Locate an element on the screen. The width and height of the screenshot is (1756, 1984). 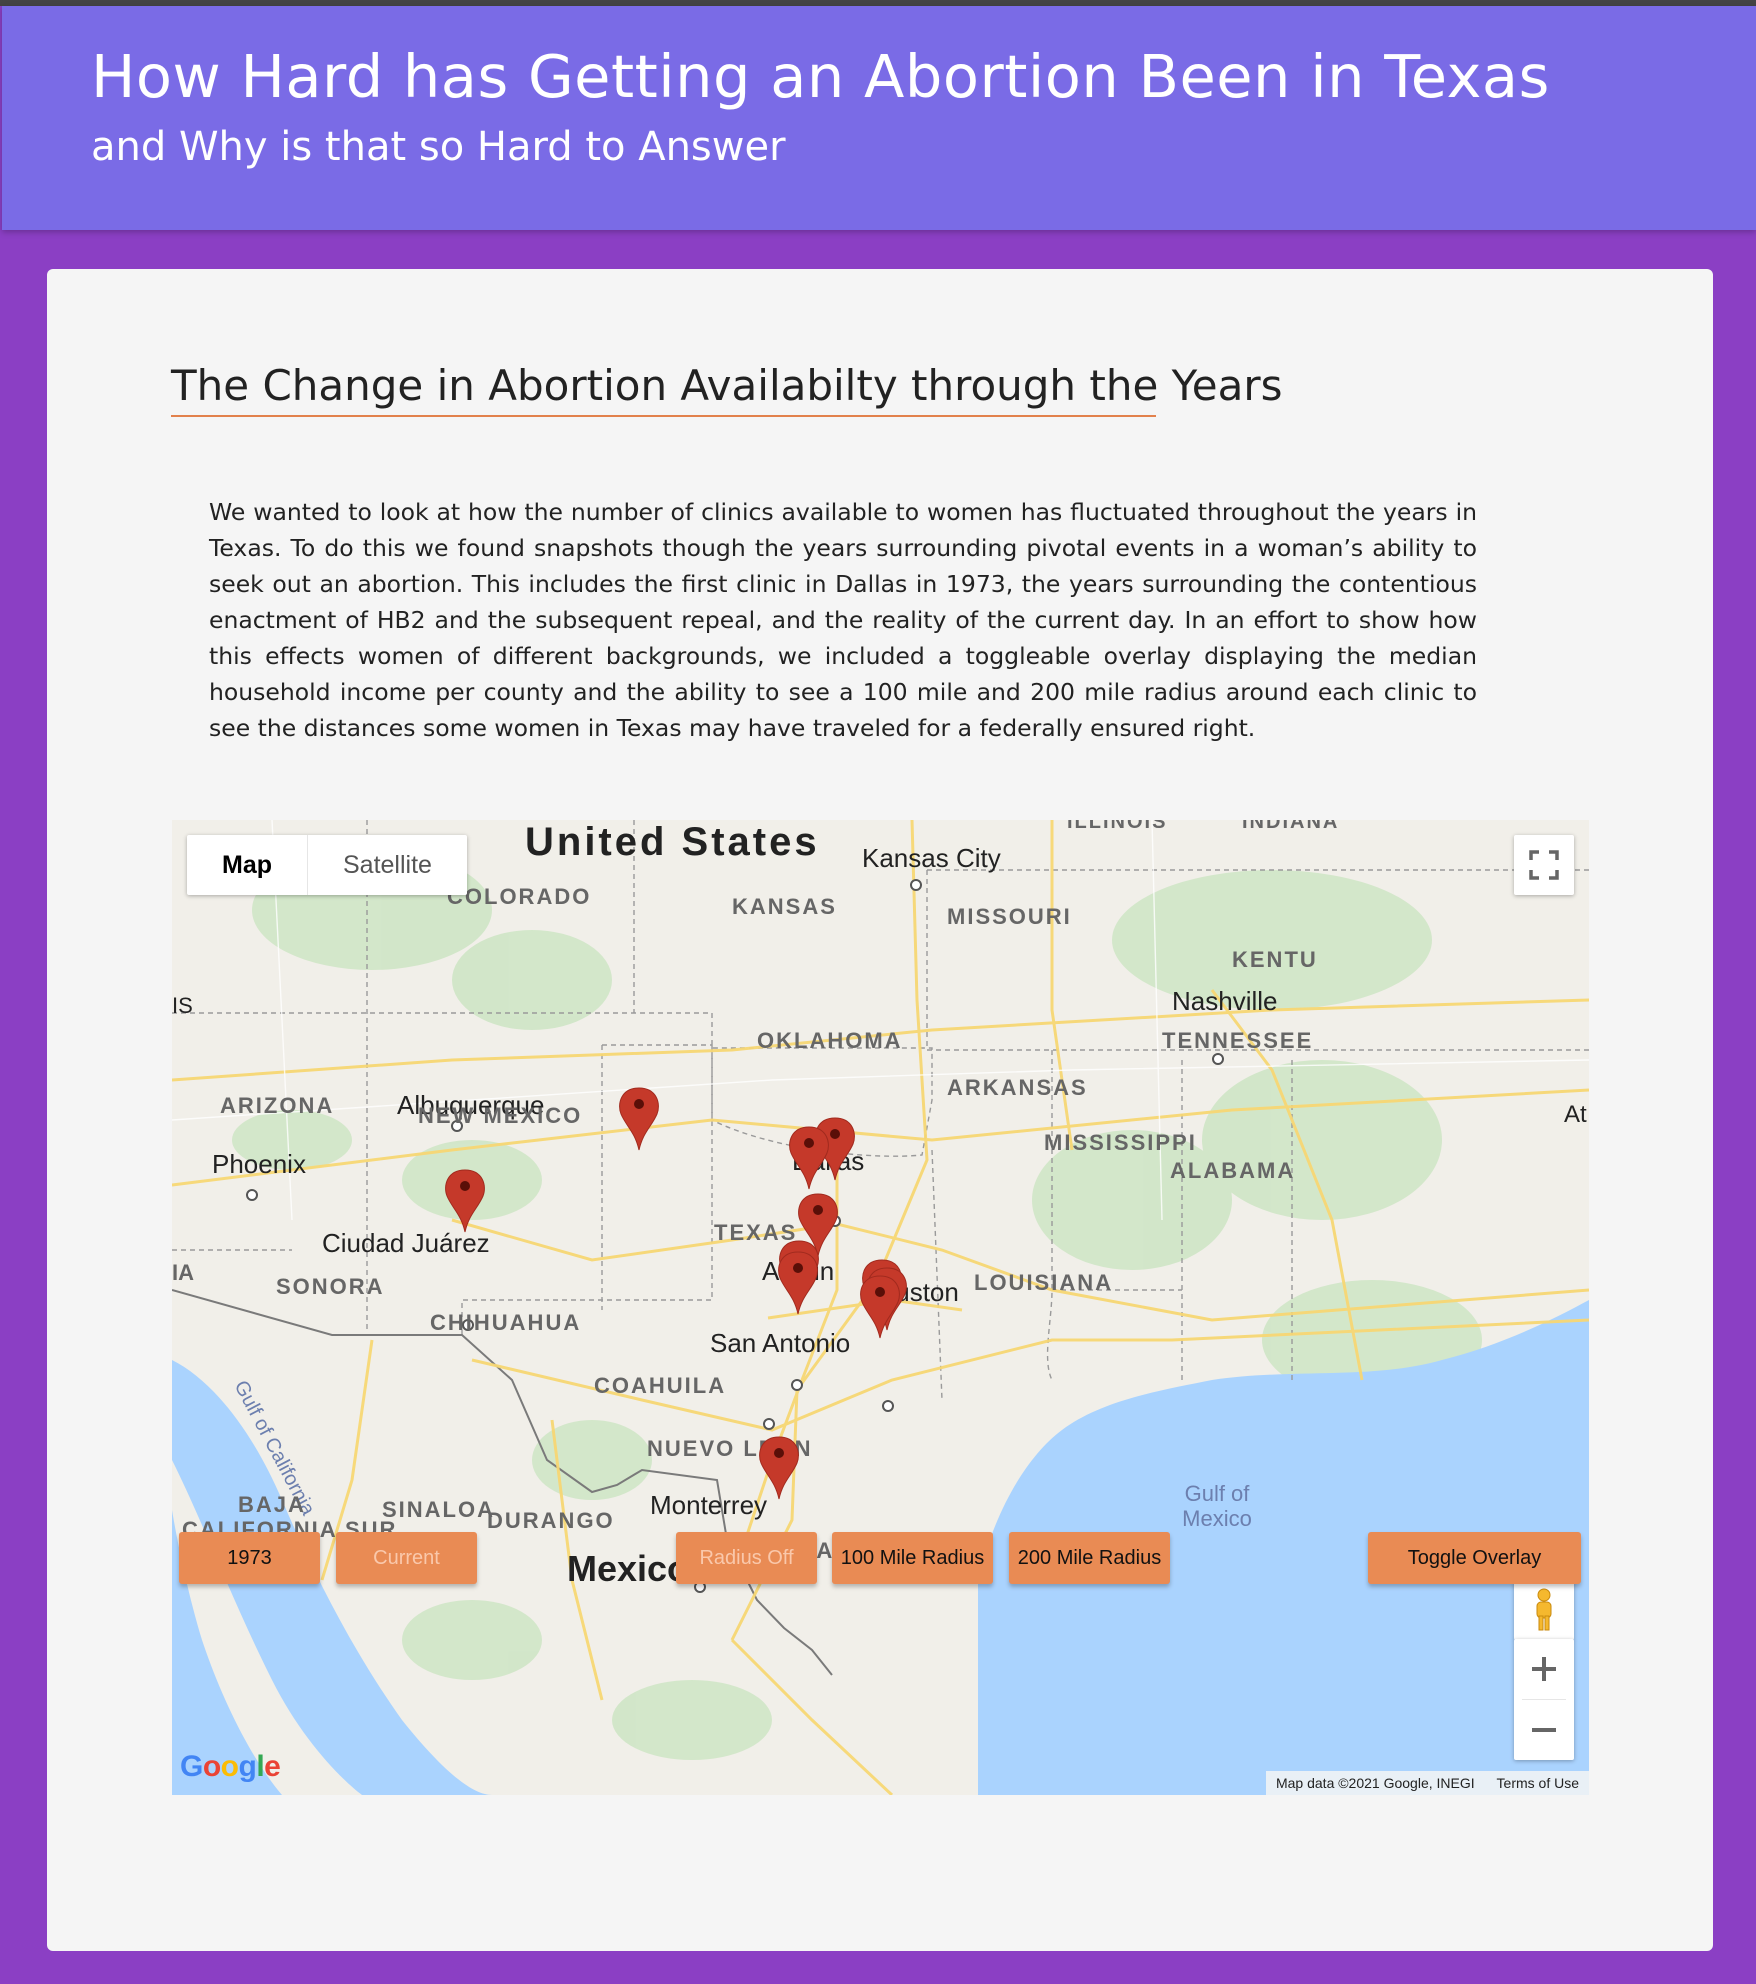
label-san-antonio: San Antonio is located at coordinates (780, 1343).